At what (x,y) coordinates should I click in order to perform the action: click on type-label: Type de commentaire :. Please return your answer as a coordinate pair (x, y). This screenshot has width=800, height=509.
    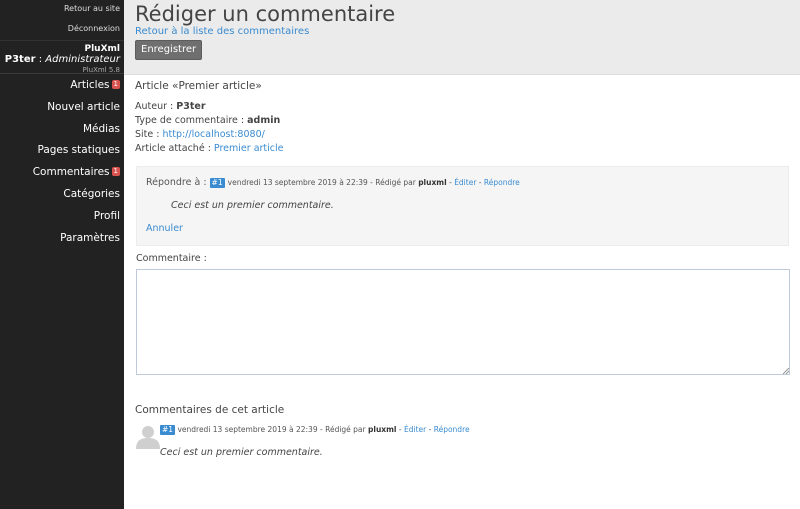
    Looking at the image, I should click on (191, 120).